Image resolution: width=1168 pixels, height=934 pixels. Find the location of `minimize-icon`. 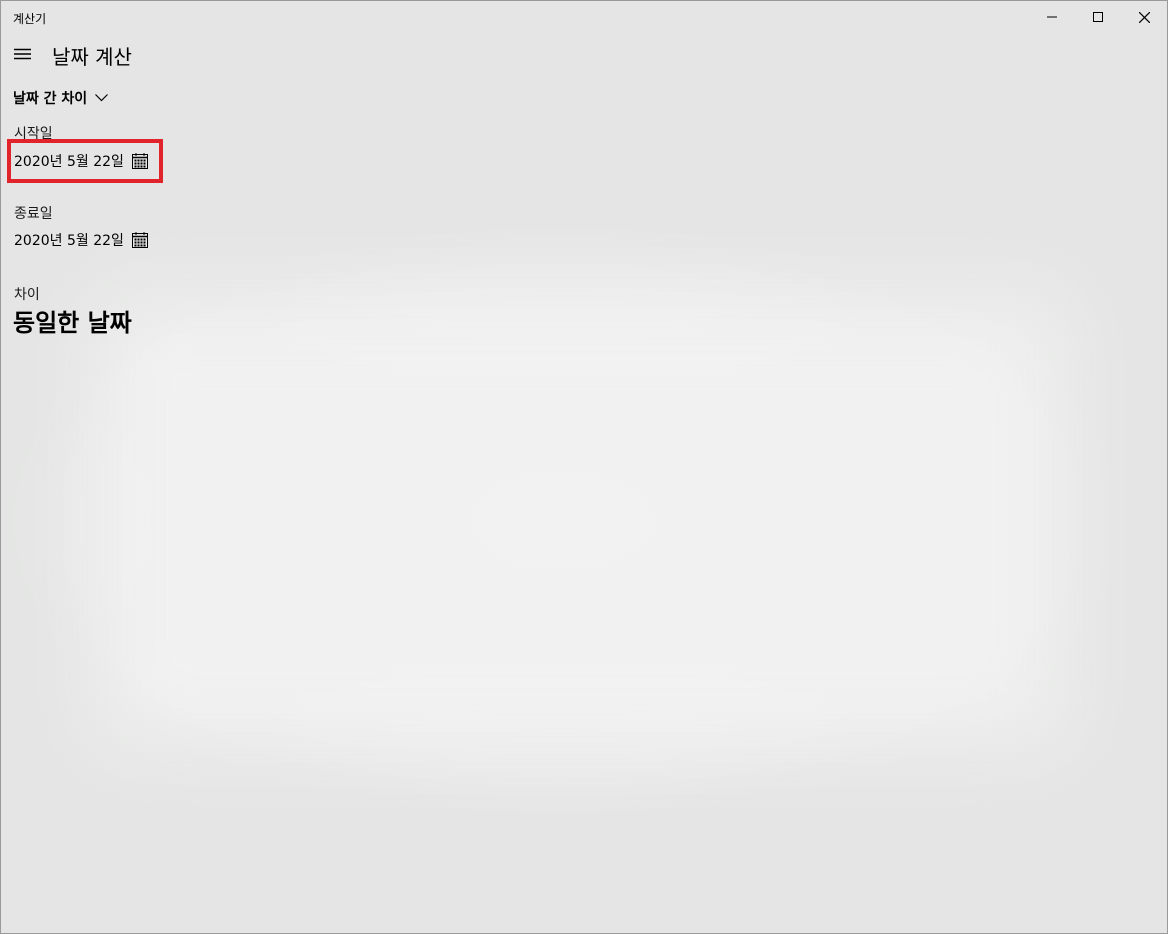

minimize-icon is located at coordinates (1052, 17).